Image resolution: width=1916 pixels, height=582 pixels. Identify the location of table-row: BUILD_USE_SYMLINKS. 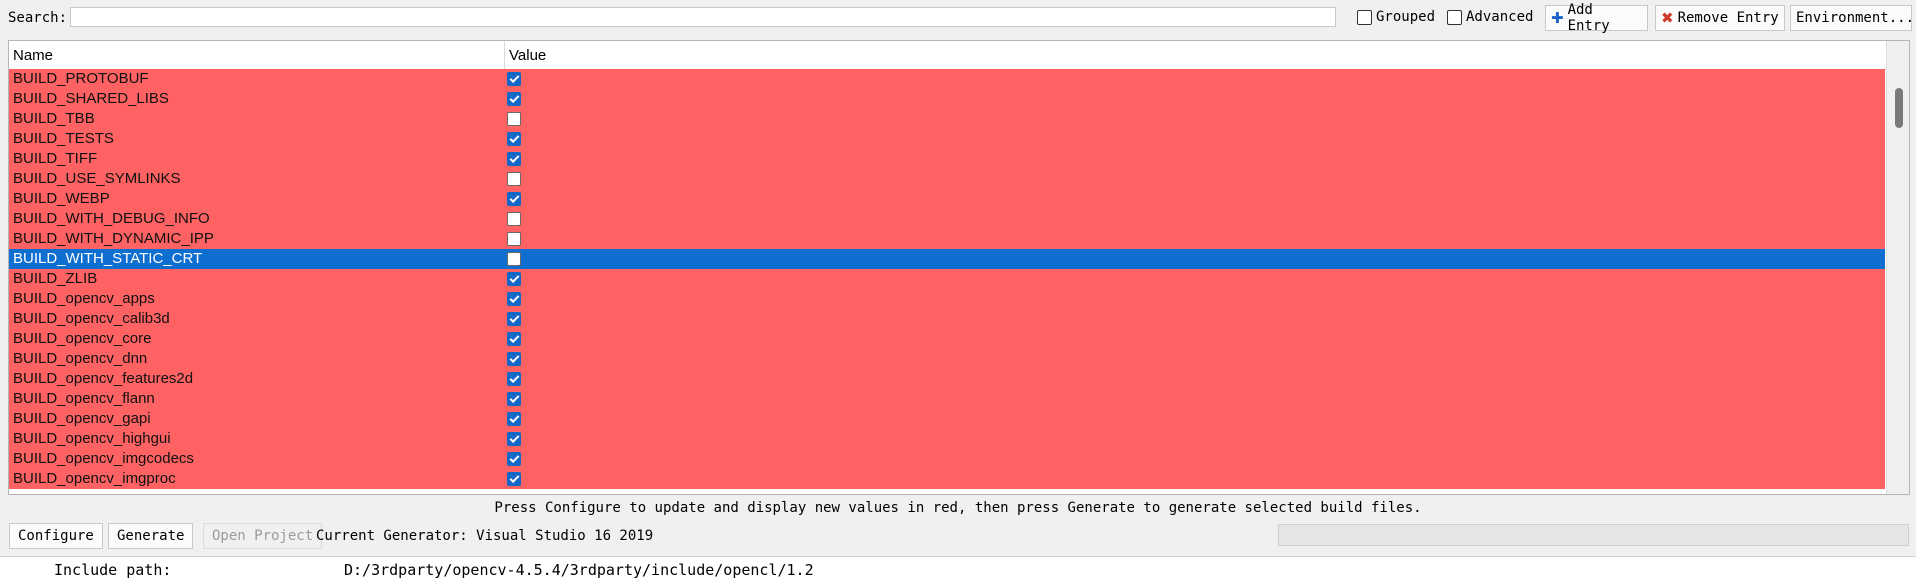
(947, 179).